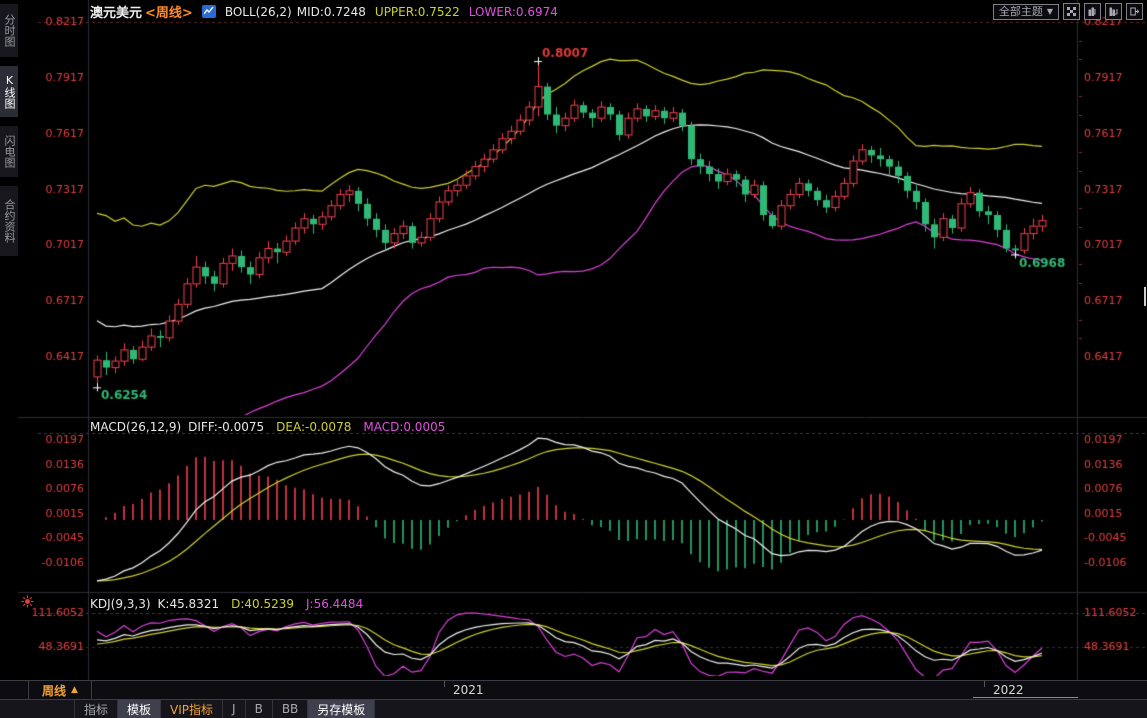  Describe the element at coordinates (140, 709) in the screenshot. I see `tab-template: 模板` at that location.